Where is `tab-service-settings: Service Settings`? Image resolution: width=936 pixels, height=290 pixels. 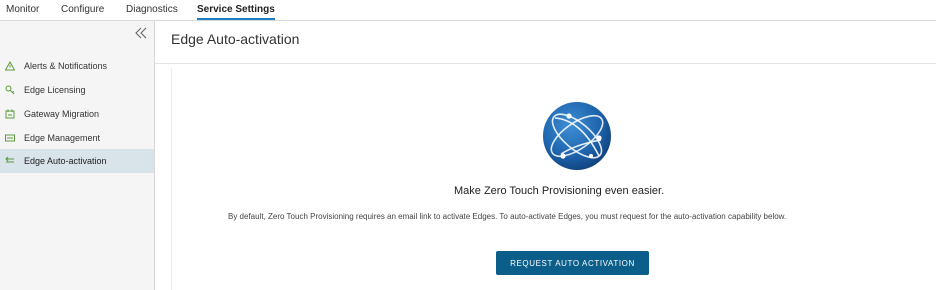 tab-service-settings: Service Settings is located at coordinates (236, 11).